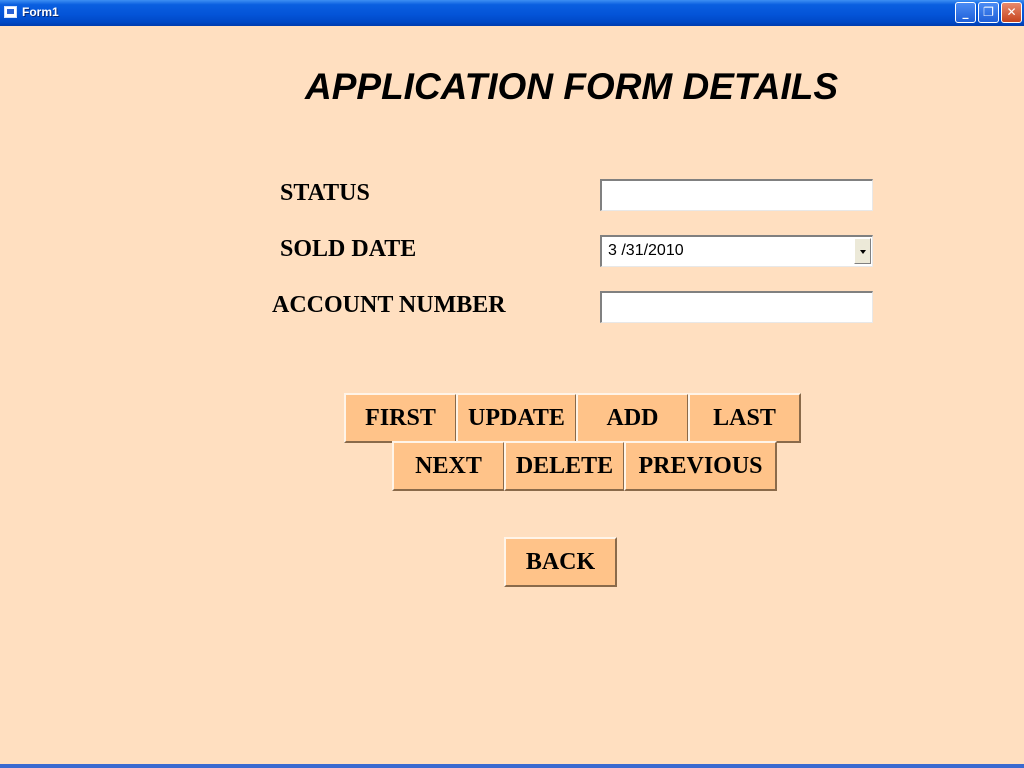  Describe the element at coordinates (400, 418) in the screenshot. I see `first-button: FIRST` at that location.